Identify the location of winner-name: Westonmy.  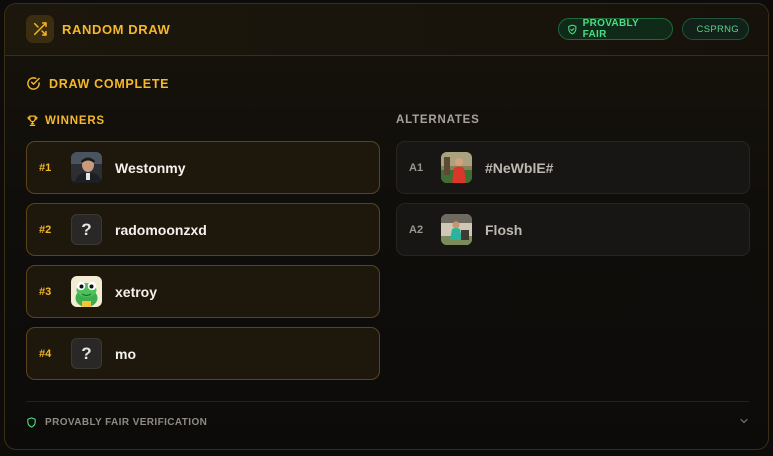
(150, 167).